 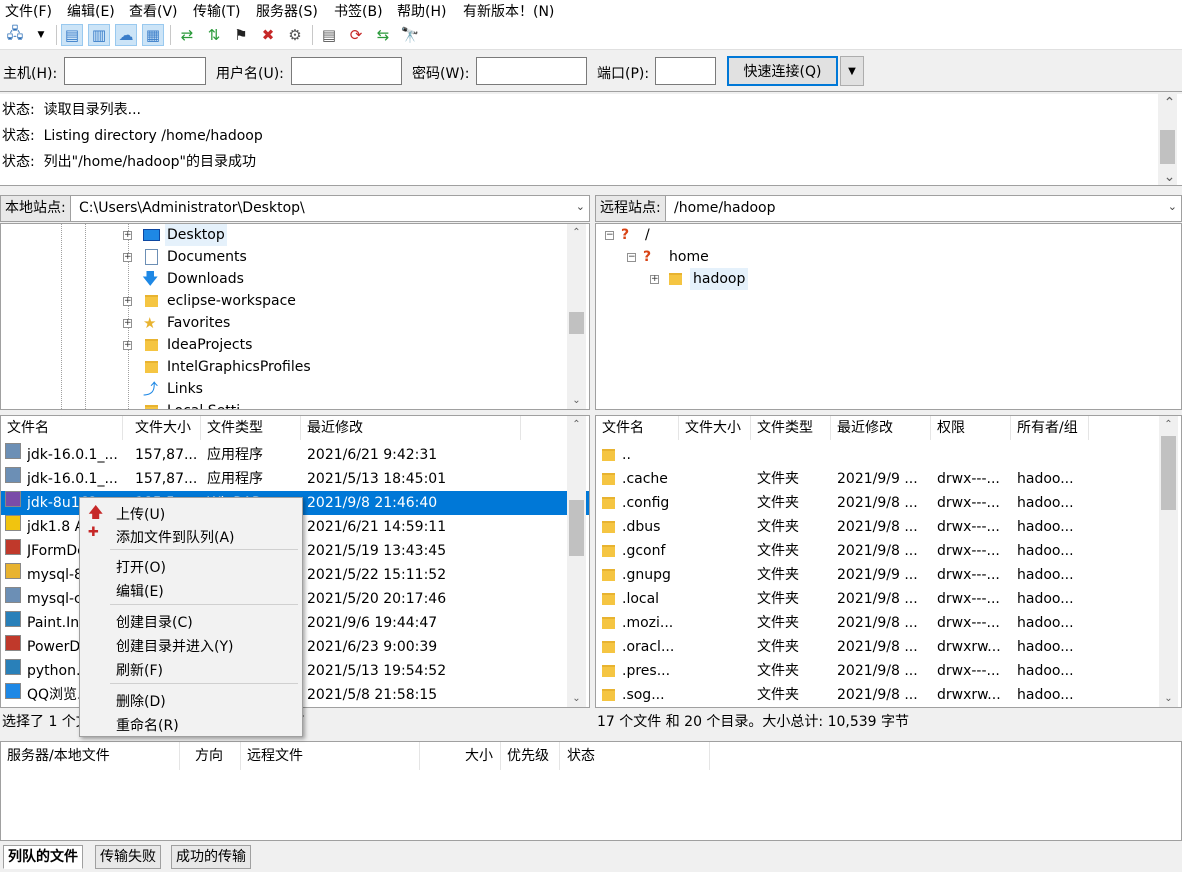 I want to click on col-direction: 方向, so click(x=216, y=756).